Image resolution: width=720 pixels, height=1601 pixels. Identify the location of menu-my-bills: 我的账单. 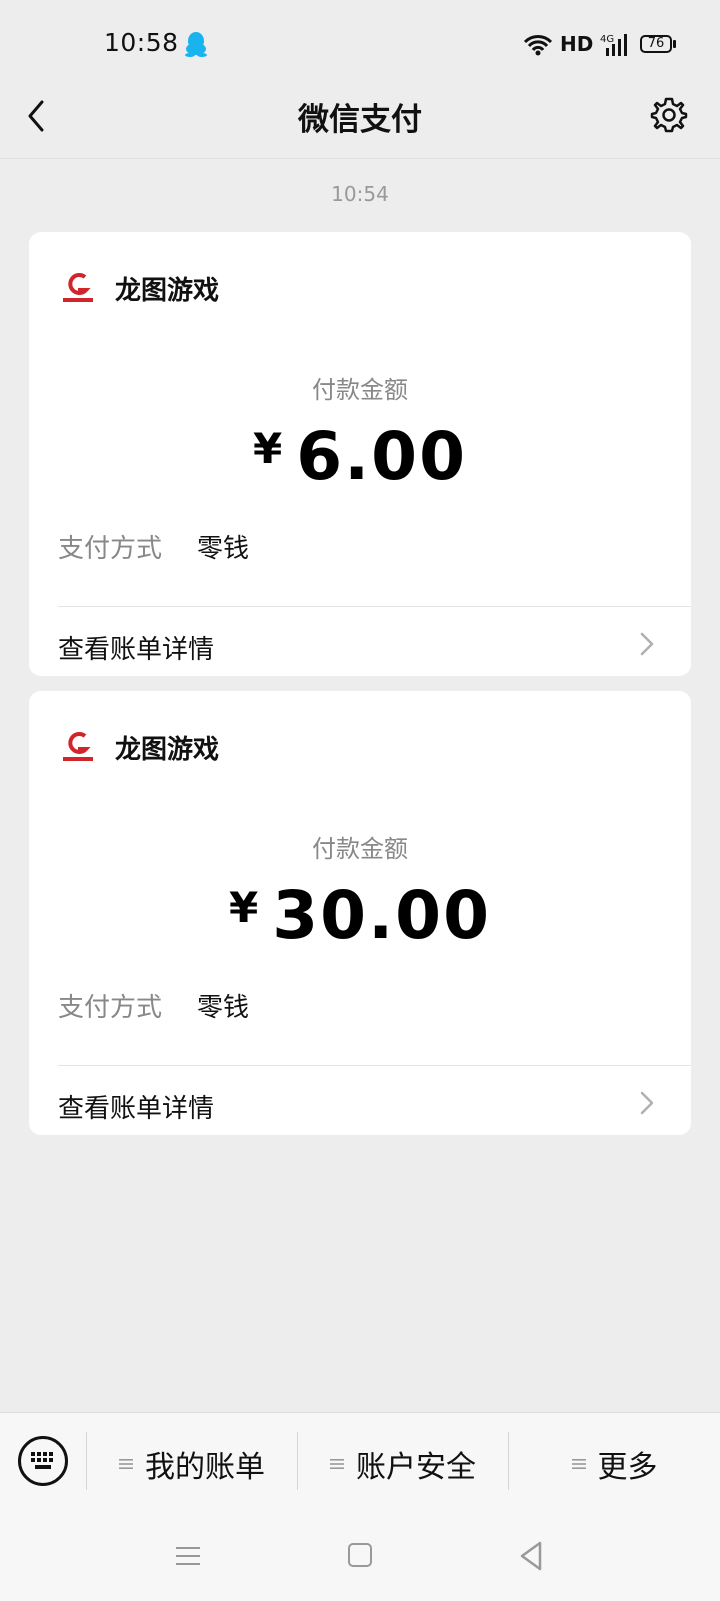
(192, 1464).